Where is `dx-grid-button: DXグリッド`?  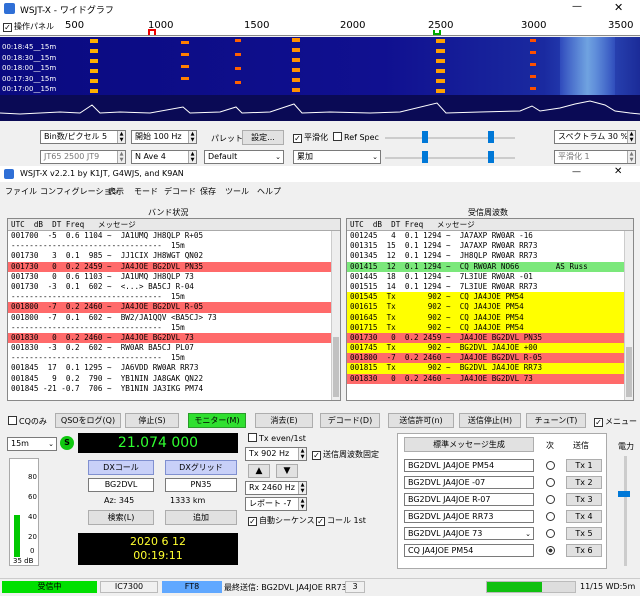
dx-grid-button: DXグリッド is located at coordinates (201, 467).